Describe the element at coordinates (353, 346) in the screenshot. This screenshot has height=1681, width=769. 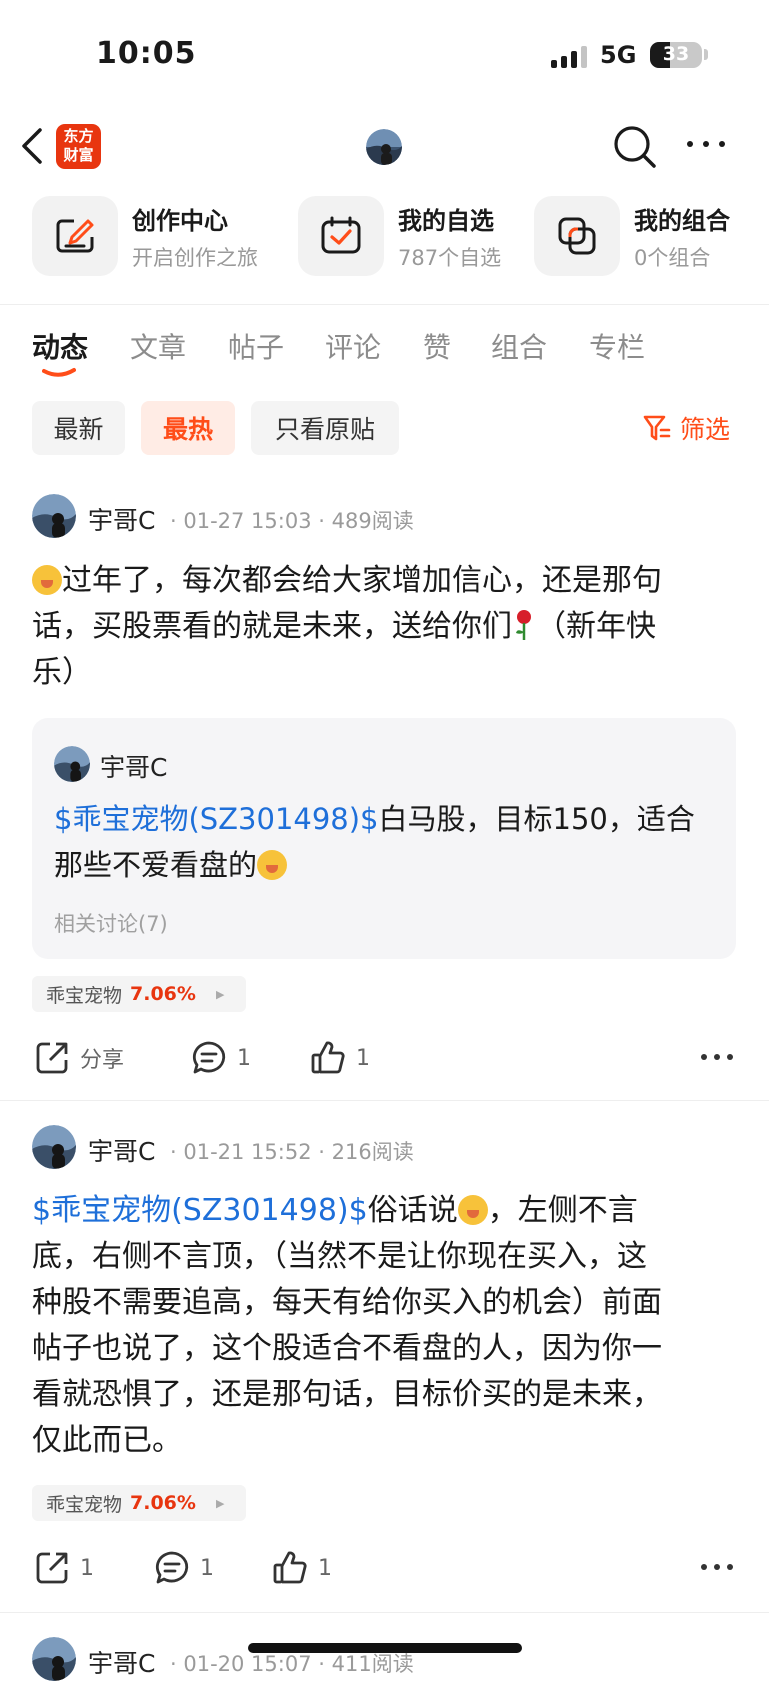
I see `tab-comments: 评论` at that location.